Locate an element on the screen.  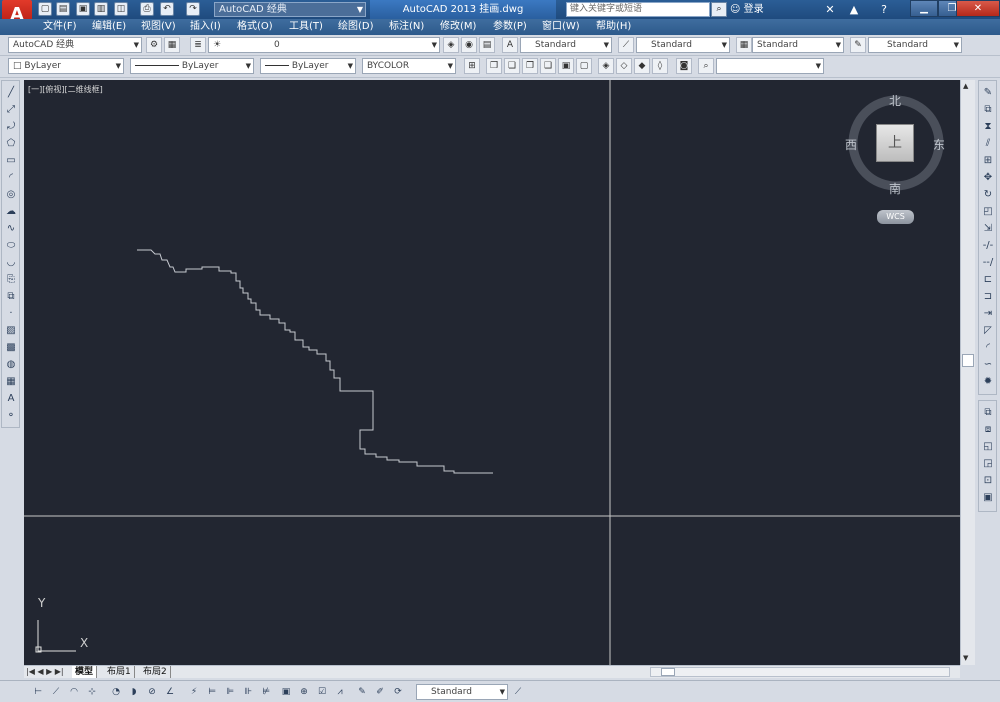
table-style-combo: Standard ▼ is located at coordinates (798, 45).